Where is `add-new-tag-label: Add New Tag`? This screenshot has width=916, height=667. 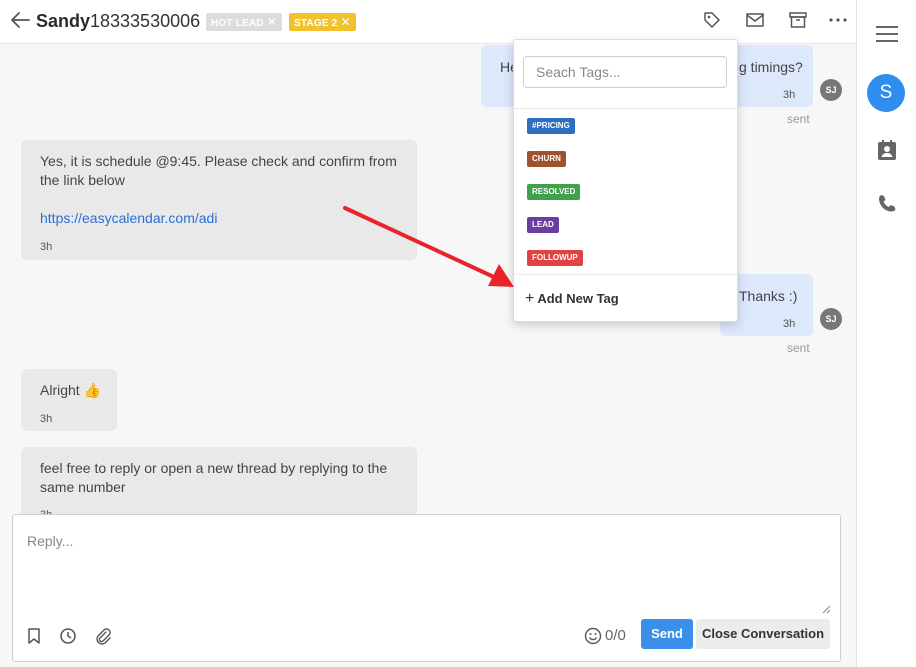 add-new-tag-label: Add New Tag is located at coordinates (578, 298).